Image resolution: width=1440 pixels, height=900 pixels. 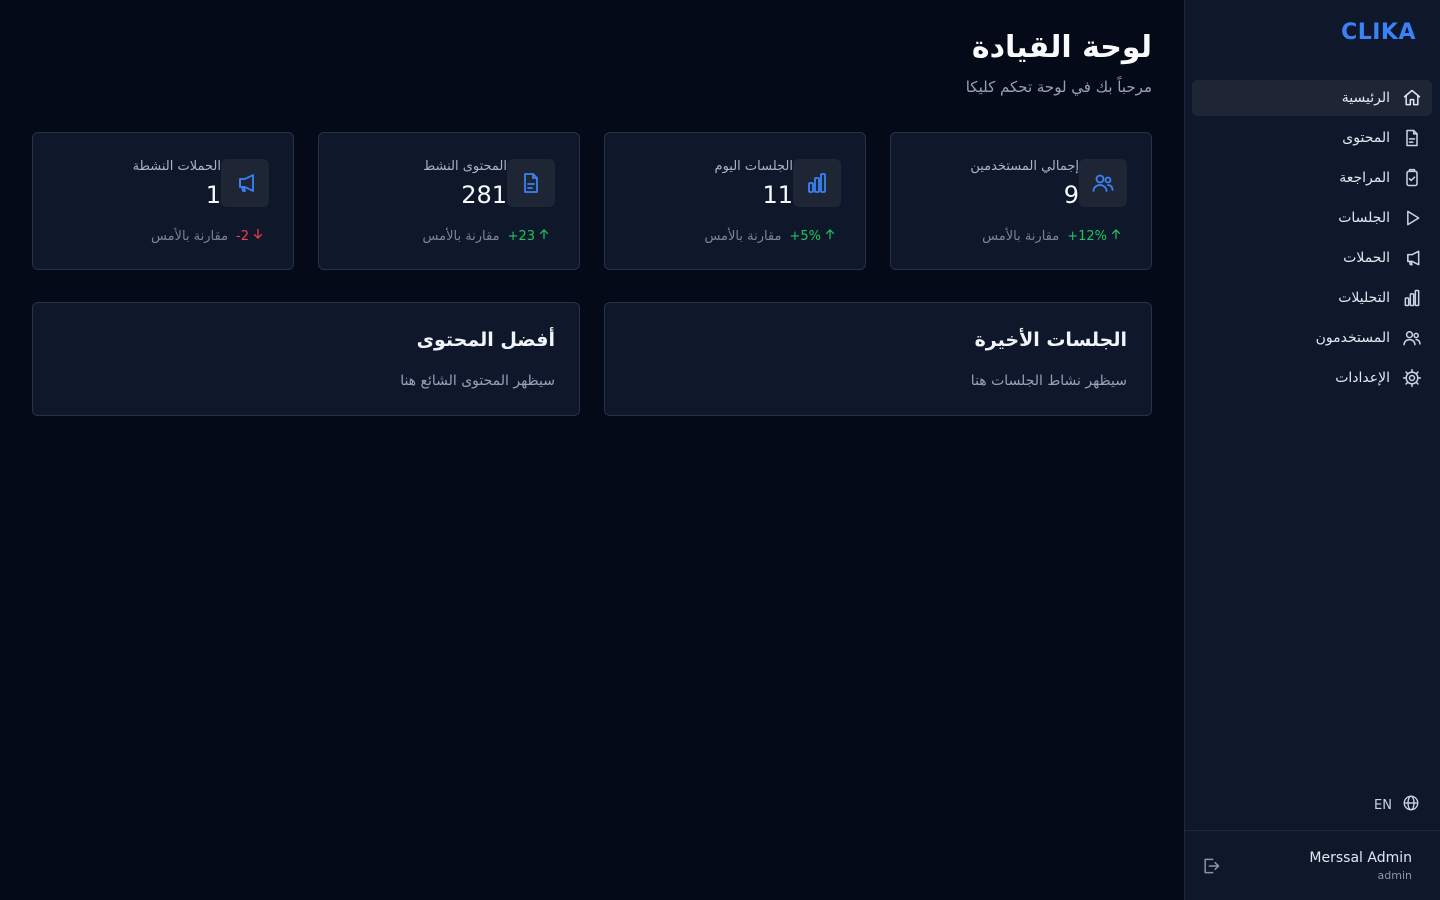 What do you see at coordinates (1312, 218) in the screenshot?
I see `sidebar-item-sessions: الجلسات` at bounding box center [1312, 218].